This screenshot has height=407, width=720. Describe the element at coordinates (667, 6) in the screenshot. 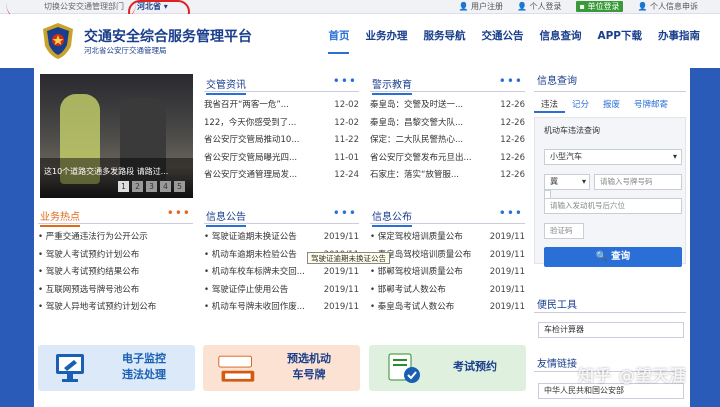

I see `appeal-link: 👤 个人信息申诉` at that location.